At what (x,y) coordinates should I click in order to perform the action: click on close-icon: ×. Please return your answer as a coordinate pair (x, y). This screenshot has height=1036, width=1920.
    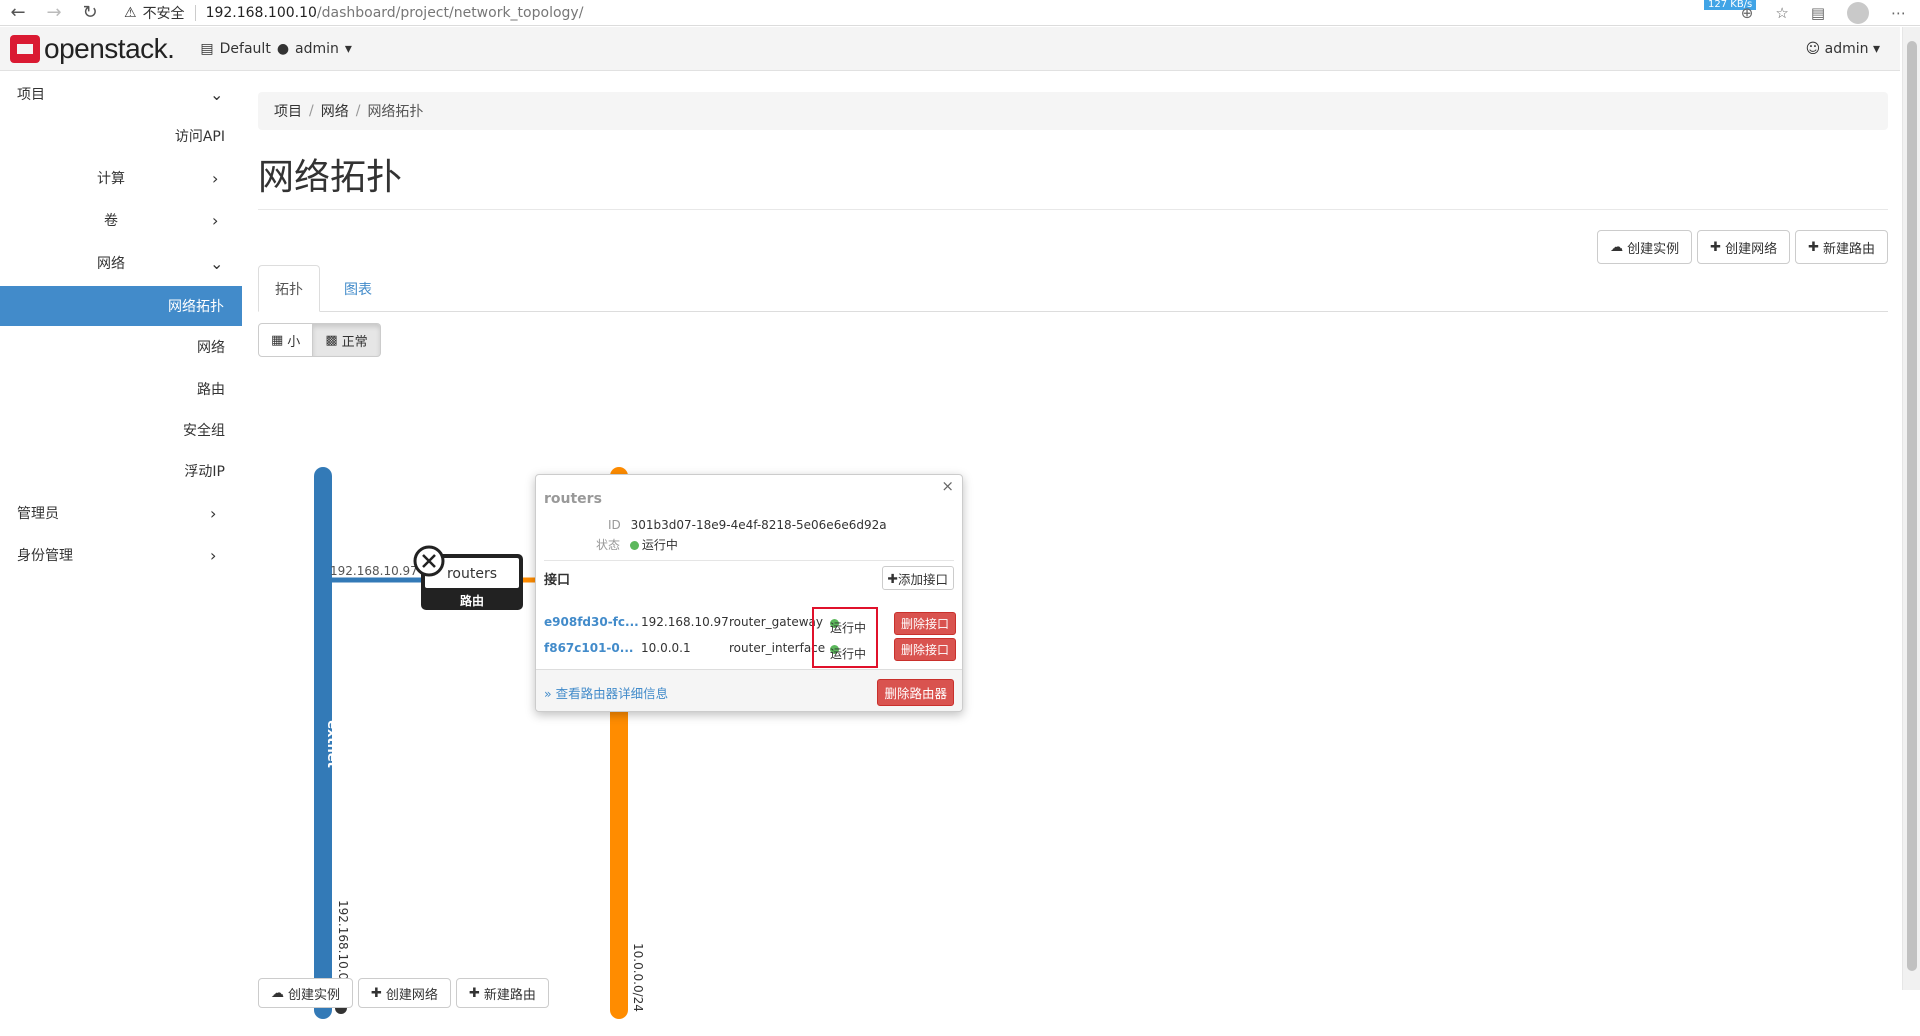
    Looking at the image, I should click on (947, 486).